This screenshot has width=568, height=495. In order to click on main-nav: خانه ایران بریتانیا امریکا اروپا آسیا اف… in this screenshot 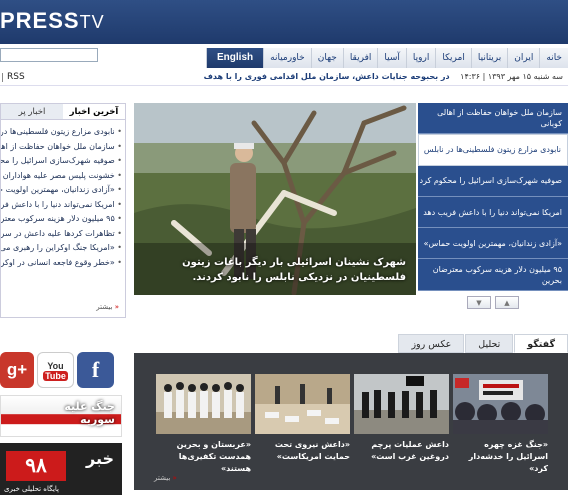, I will do `click(365, 58)`.